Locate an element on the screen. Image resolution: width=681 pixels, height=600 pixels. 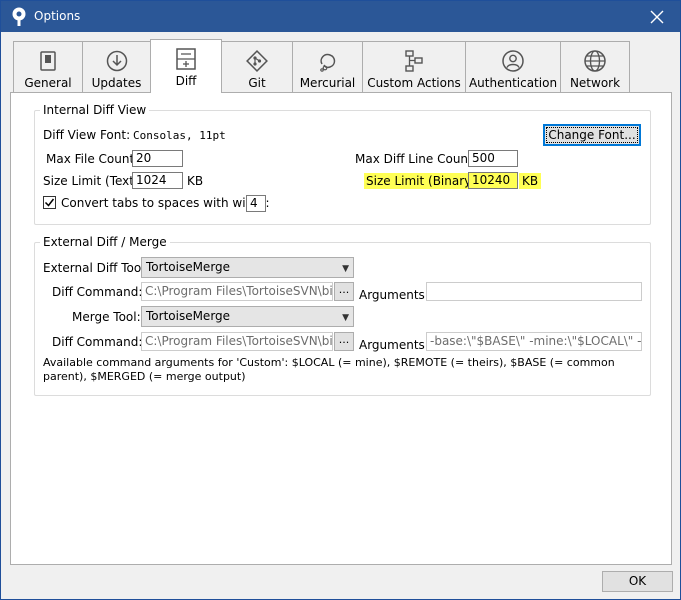
close-button is located at coordinates (657, 16).